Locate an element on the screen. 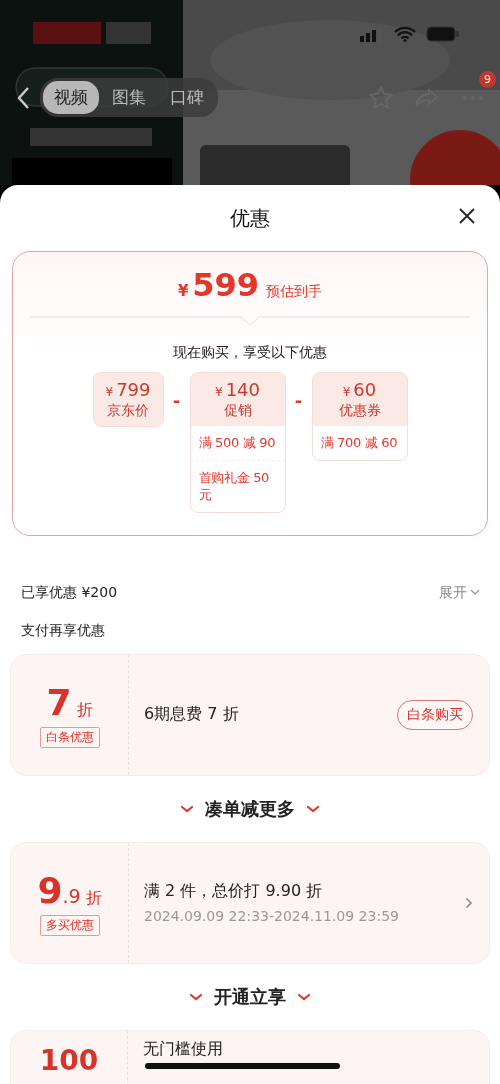 This screenshot has height=1084, width=500. section-label: 支付再享优惠 is located at coordinates (63, 630).